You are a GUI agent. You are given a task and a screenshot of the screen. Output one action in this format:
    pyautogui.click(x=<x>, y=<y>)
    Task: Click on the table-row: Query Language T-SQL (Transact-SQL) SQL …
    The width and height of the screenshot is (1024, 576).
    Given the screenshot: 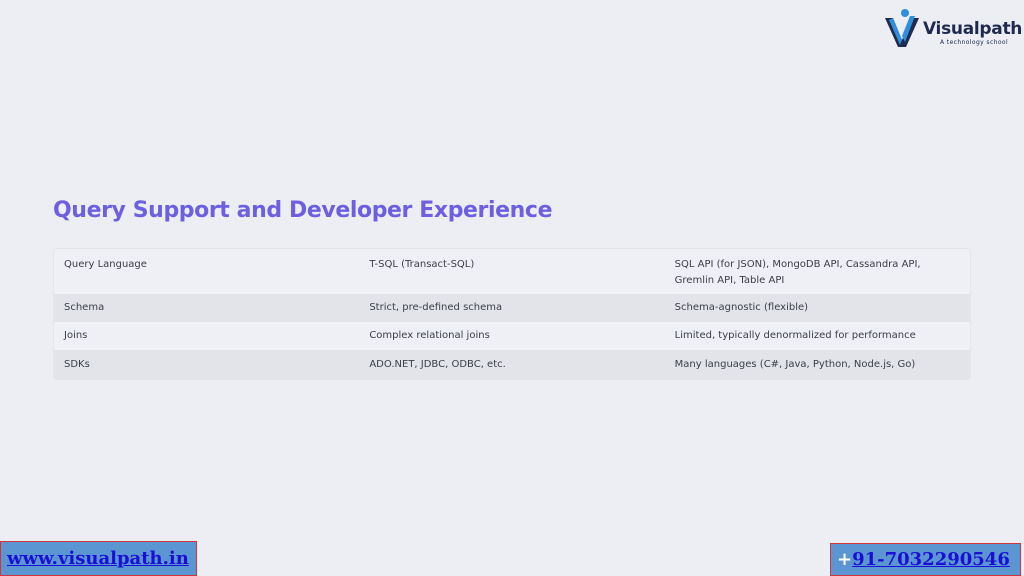 What is the action you would take?
    pyautogui.click(x=512, y=271)
    